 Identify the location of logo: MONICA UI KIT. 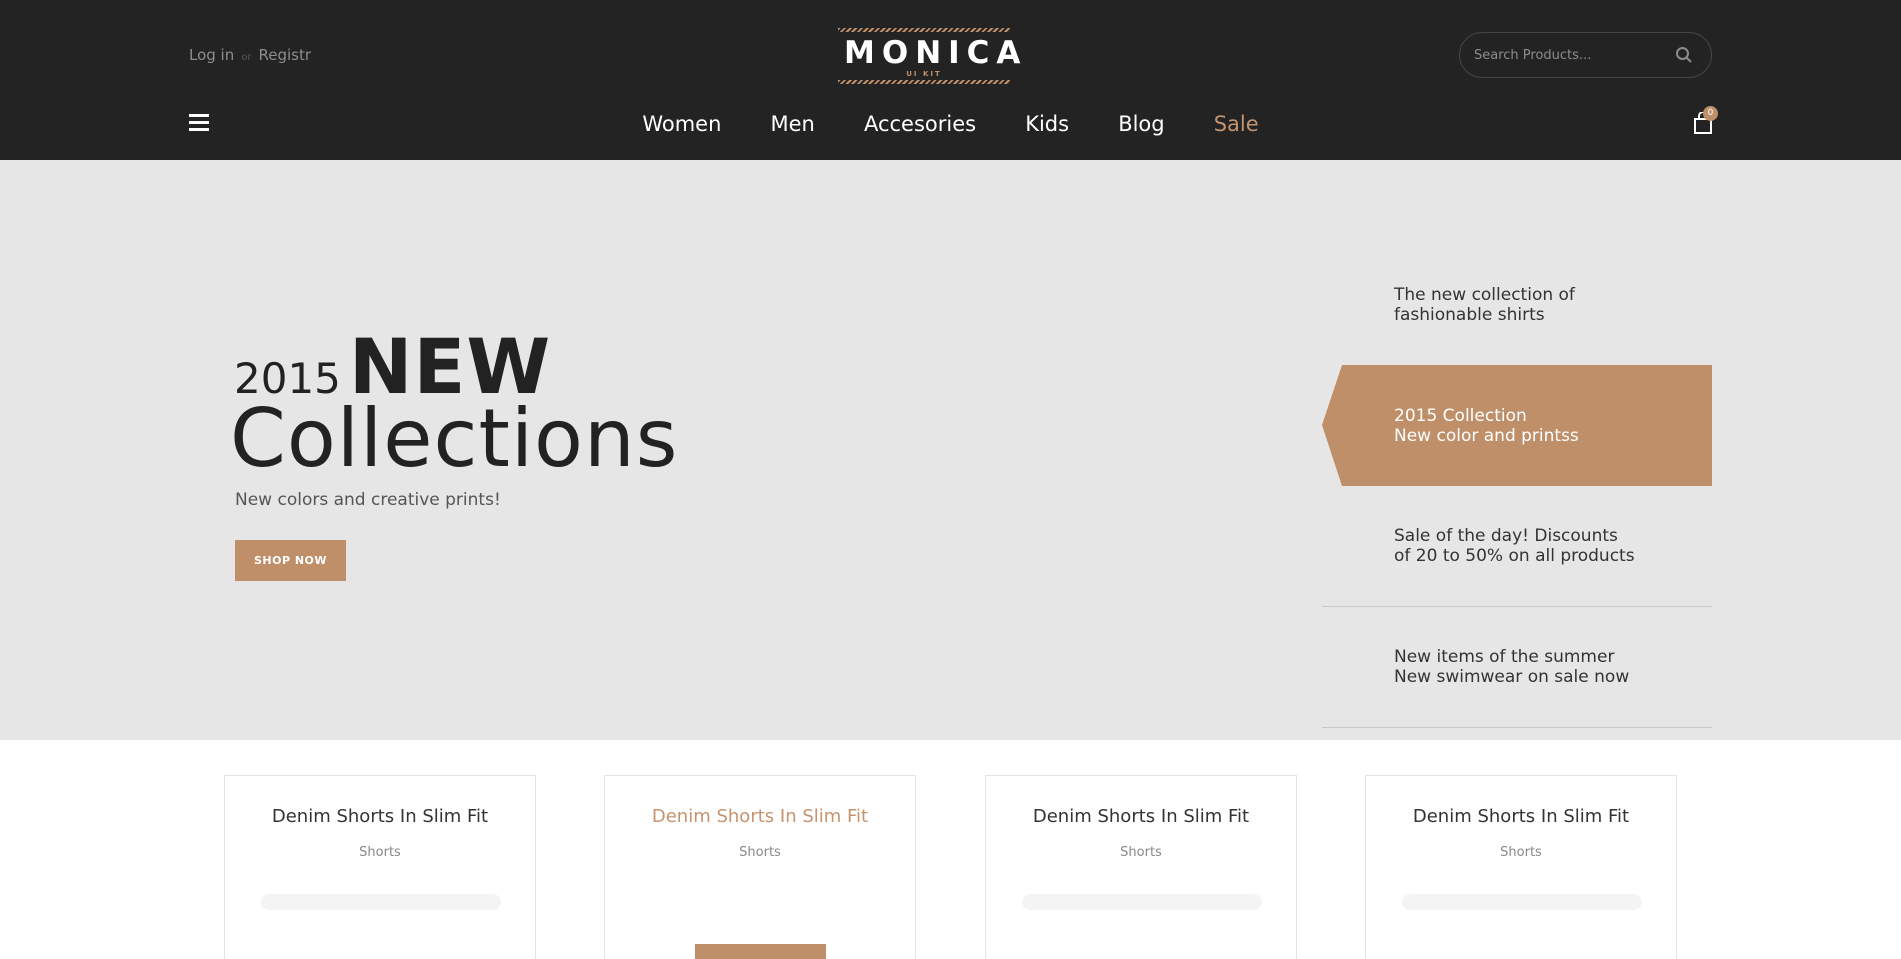
(933, 56).